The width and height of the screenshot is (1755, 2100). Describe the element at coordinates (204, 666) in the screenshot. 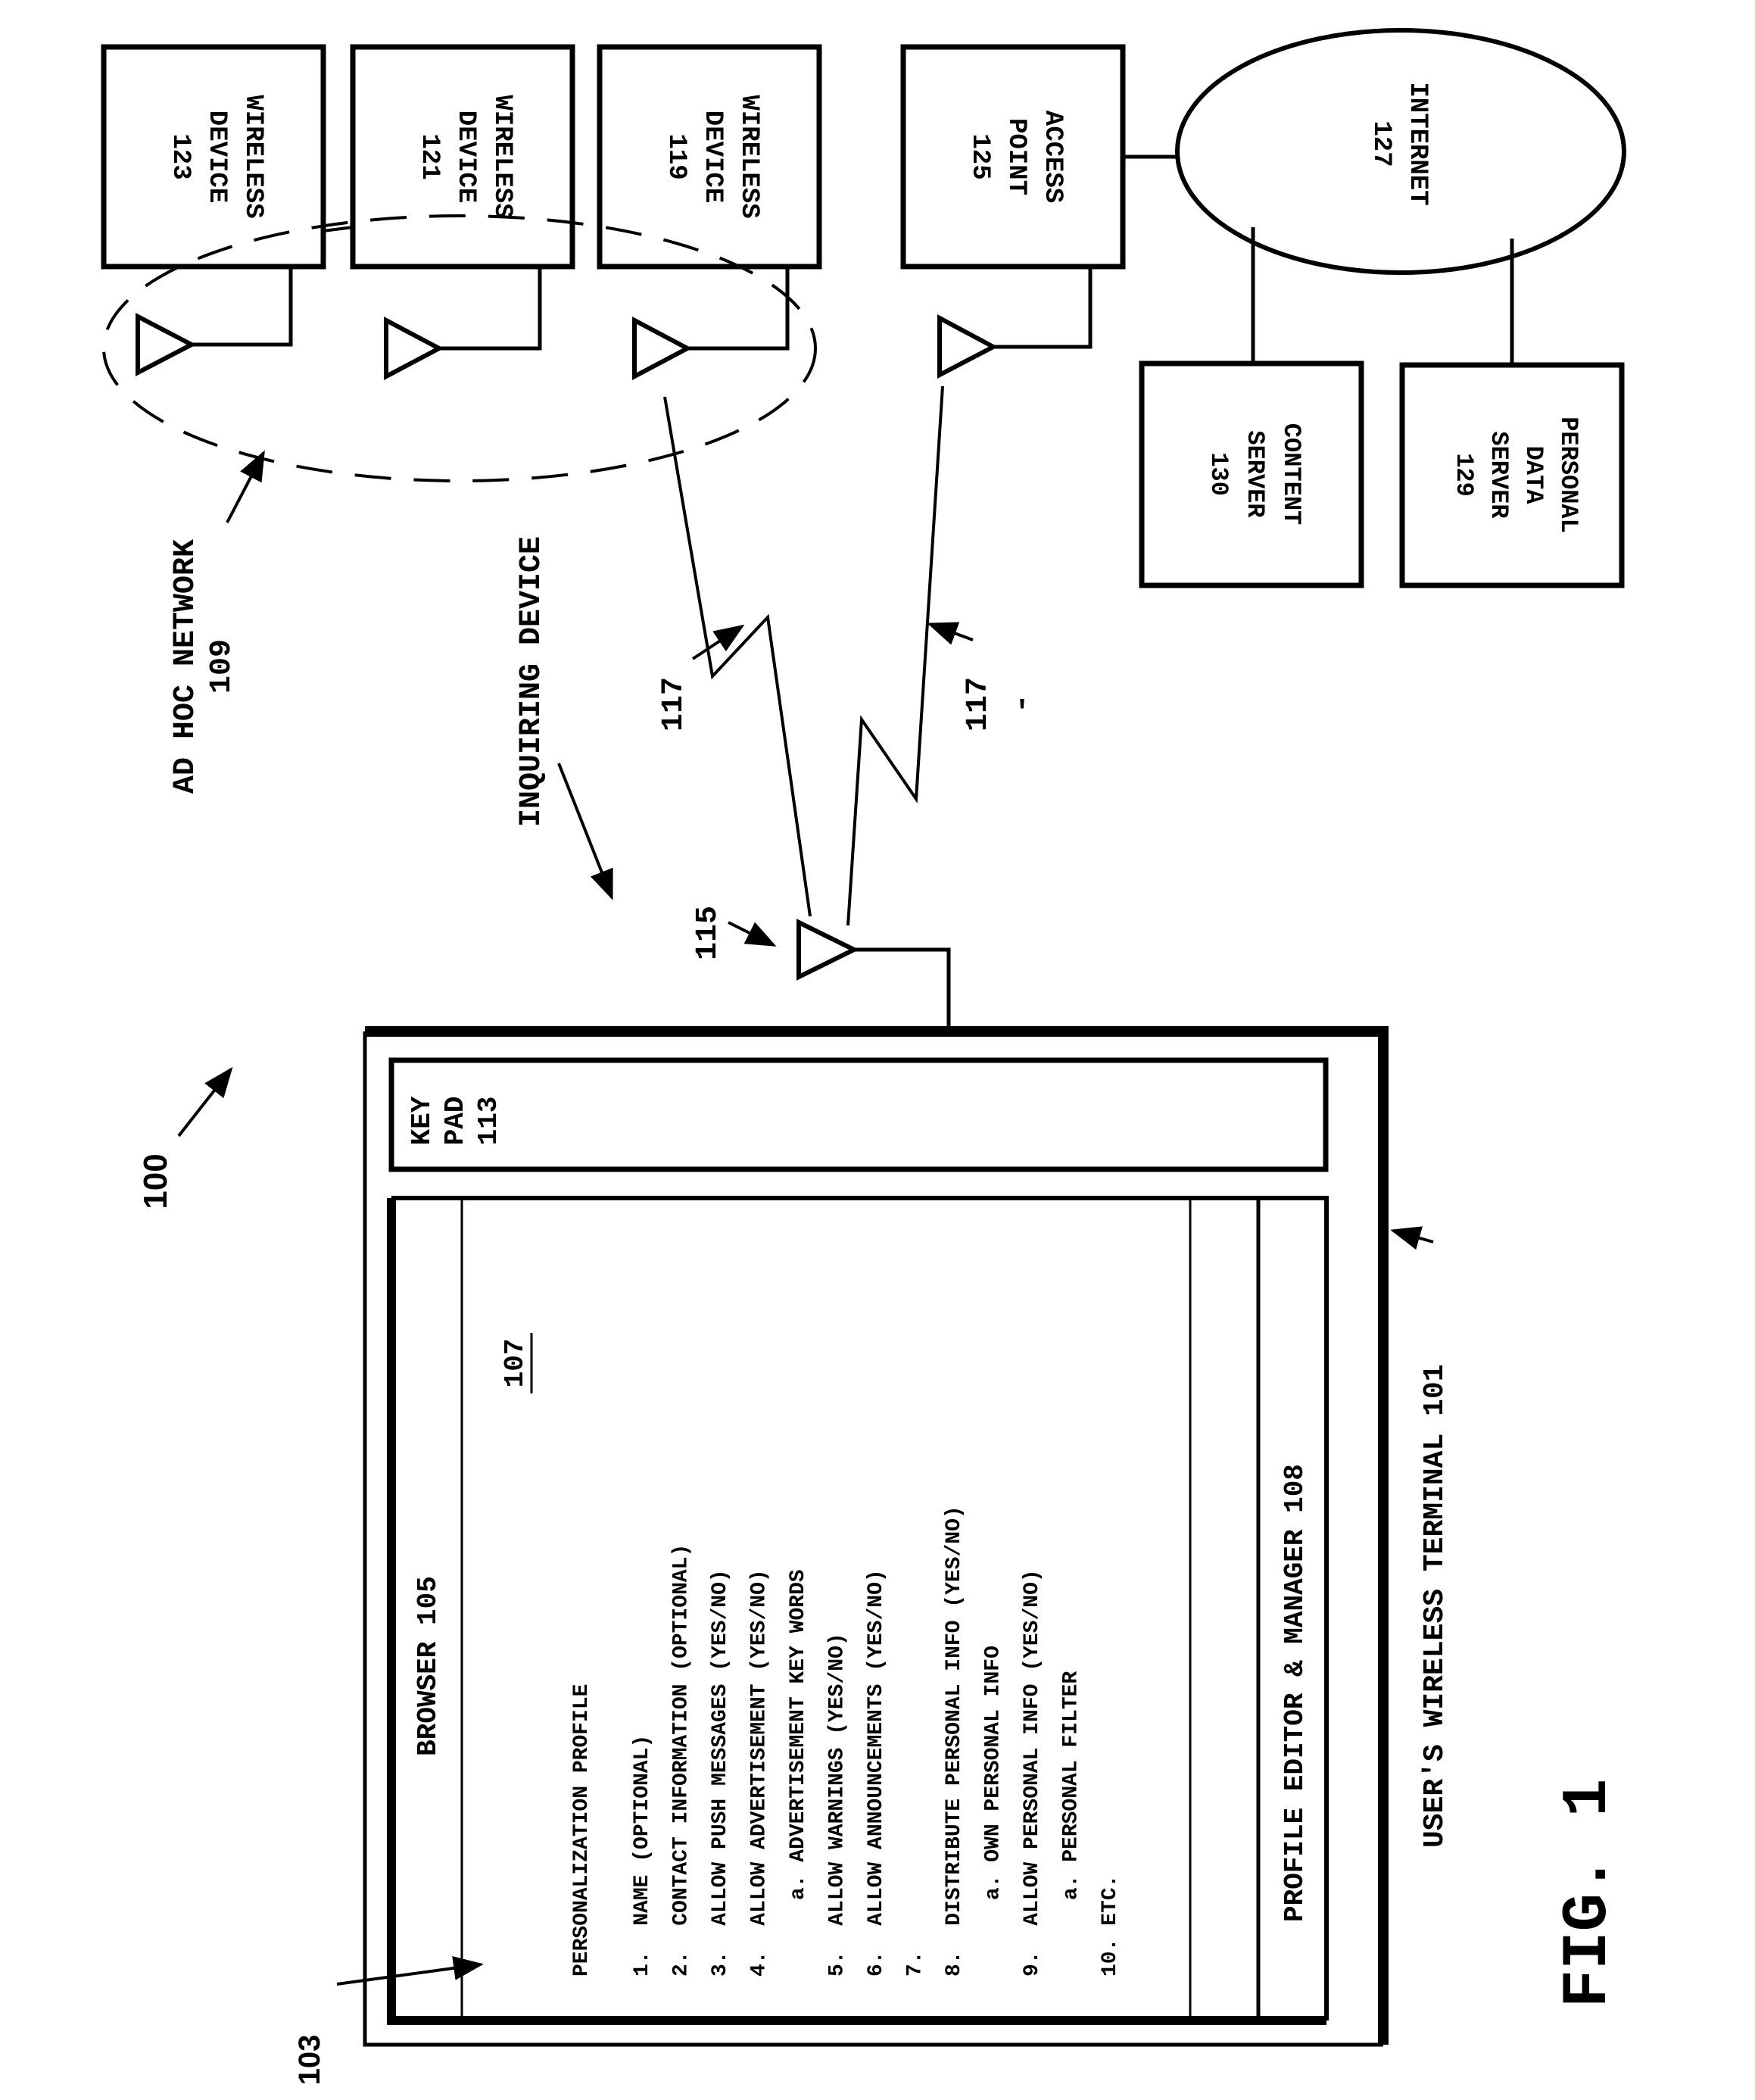

I see `ad-hoc-network-label: AD HOC NETWORK 109` at that location.